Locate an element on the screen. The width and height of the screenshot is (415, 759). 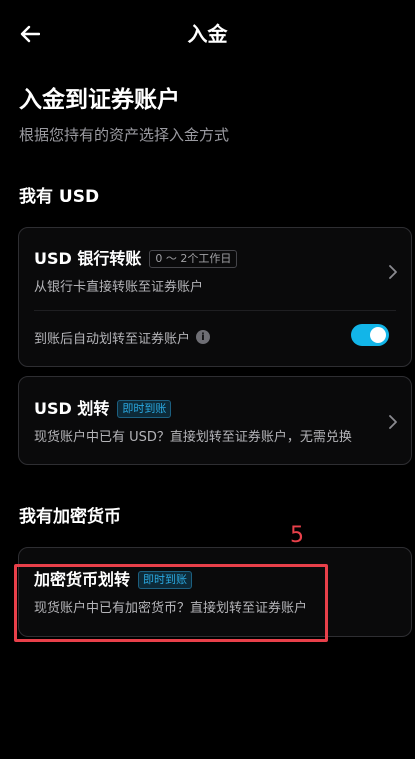
page-title: 入金到证券账户 is located at coordinates (99, 100).